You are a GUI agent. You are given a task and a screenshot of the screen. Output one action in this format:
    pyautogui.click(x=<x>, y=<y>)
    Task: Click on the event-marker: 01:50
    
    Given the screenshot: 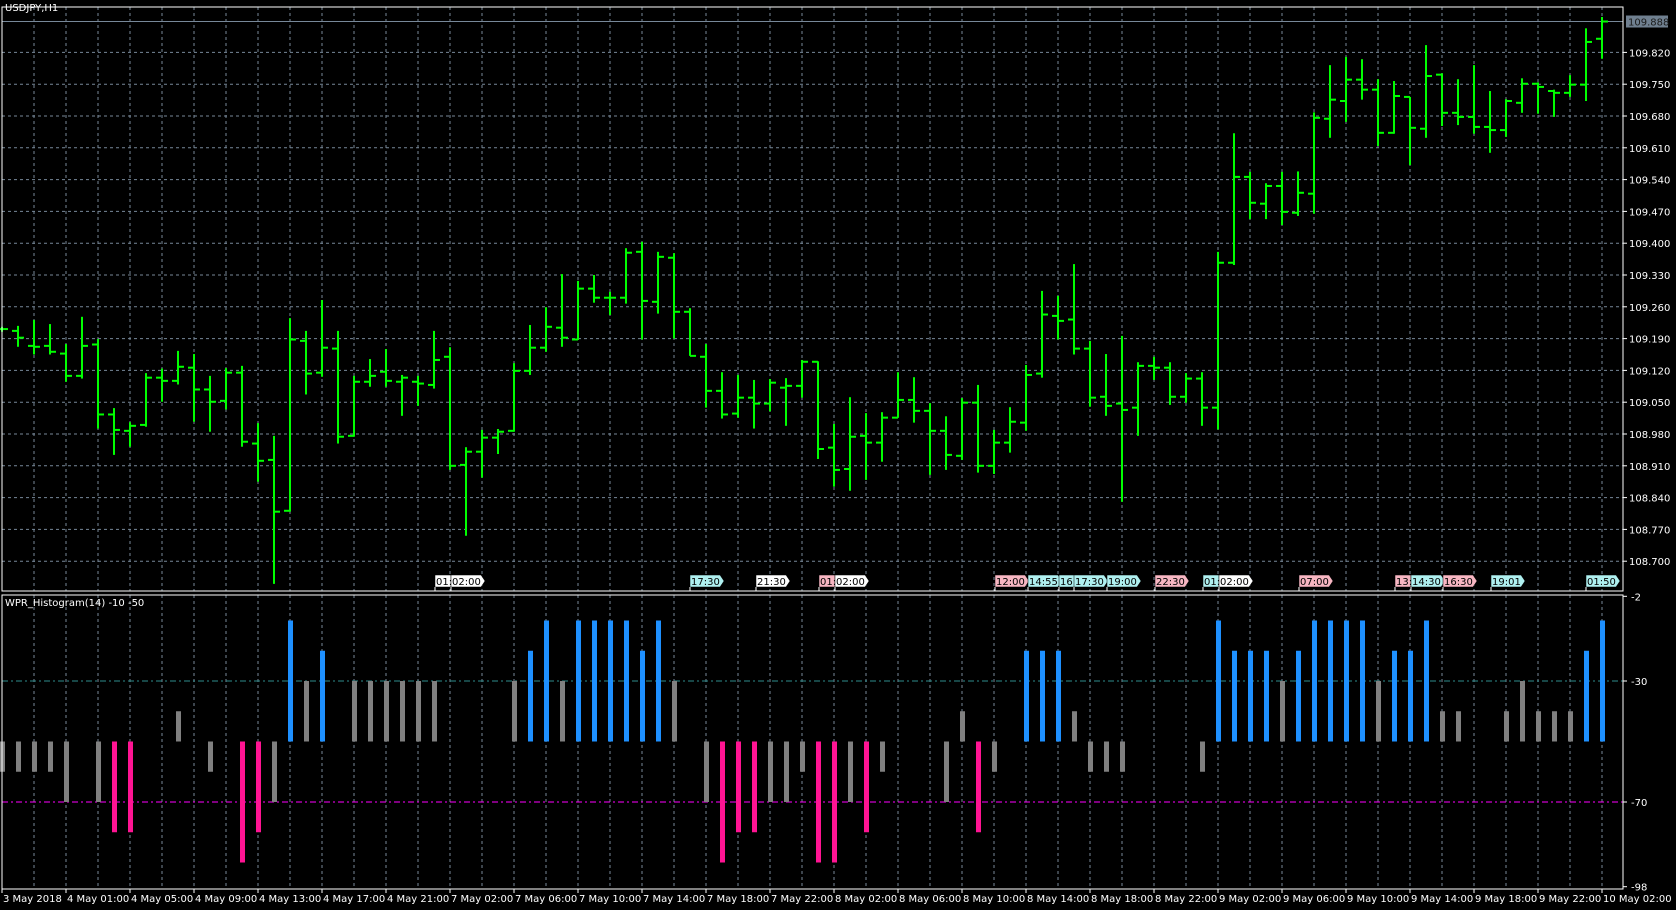 What is the action you would take?
    pyautogui.click(x=1603, y=582)
    